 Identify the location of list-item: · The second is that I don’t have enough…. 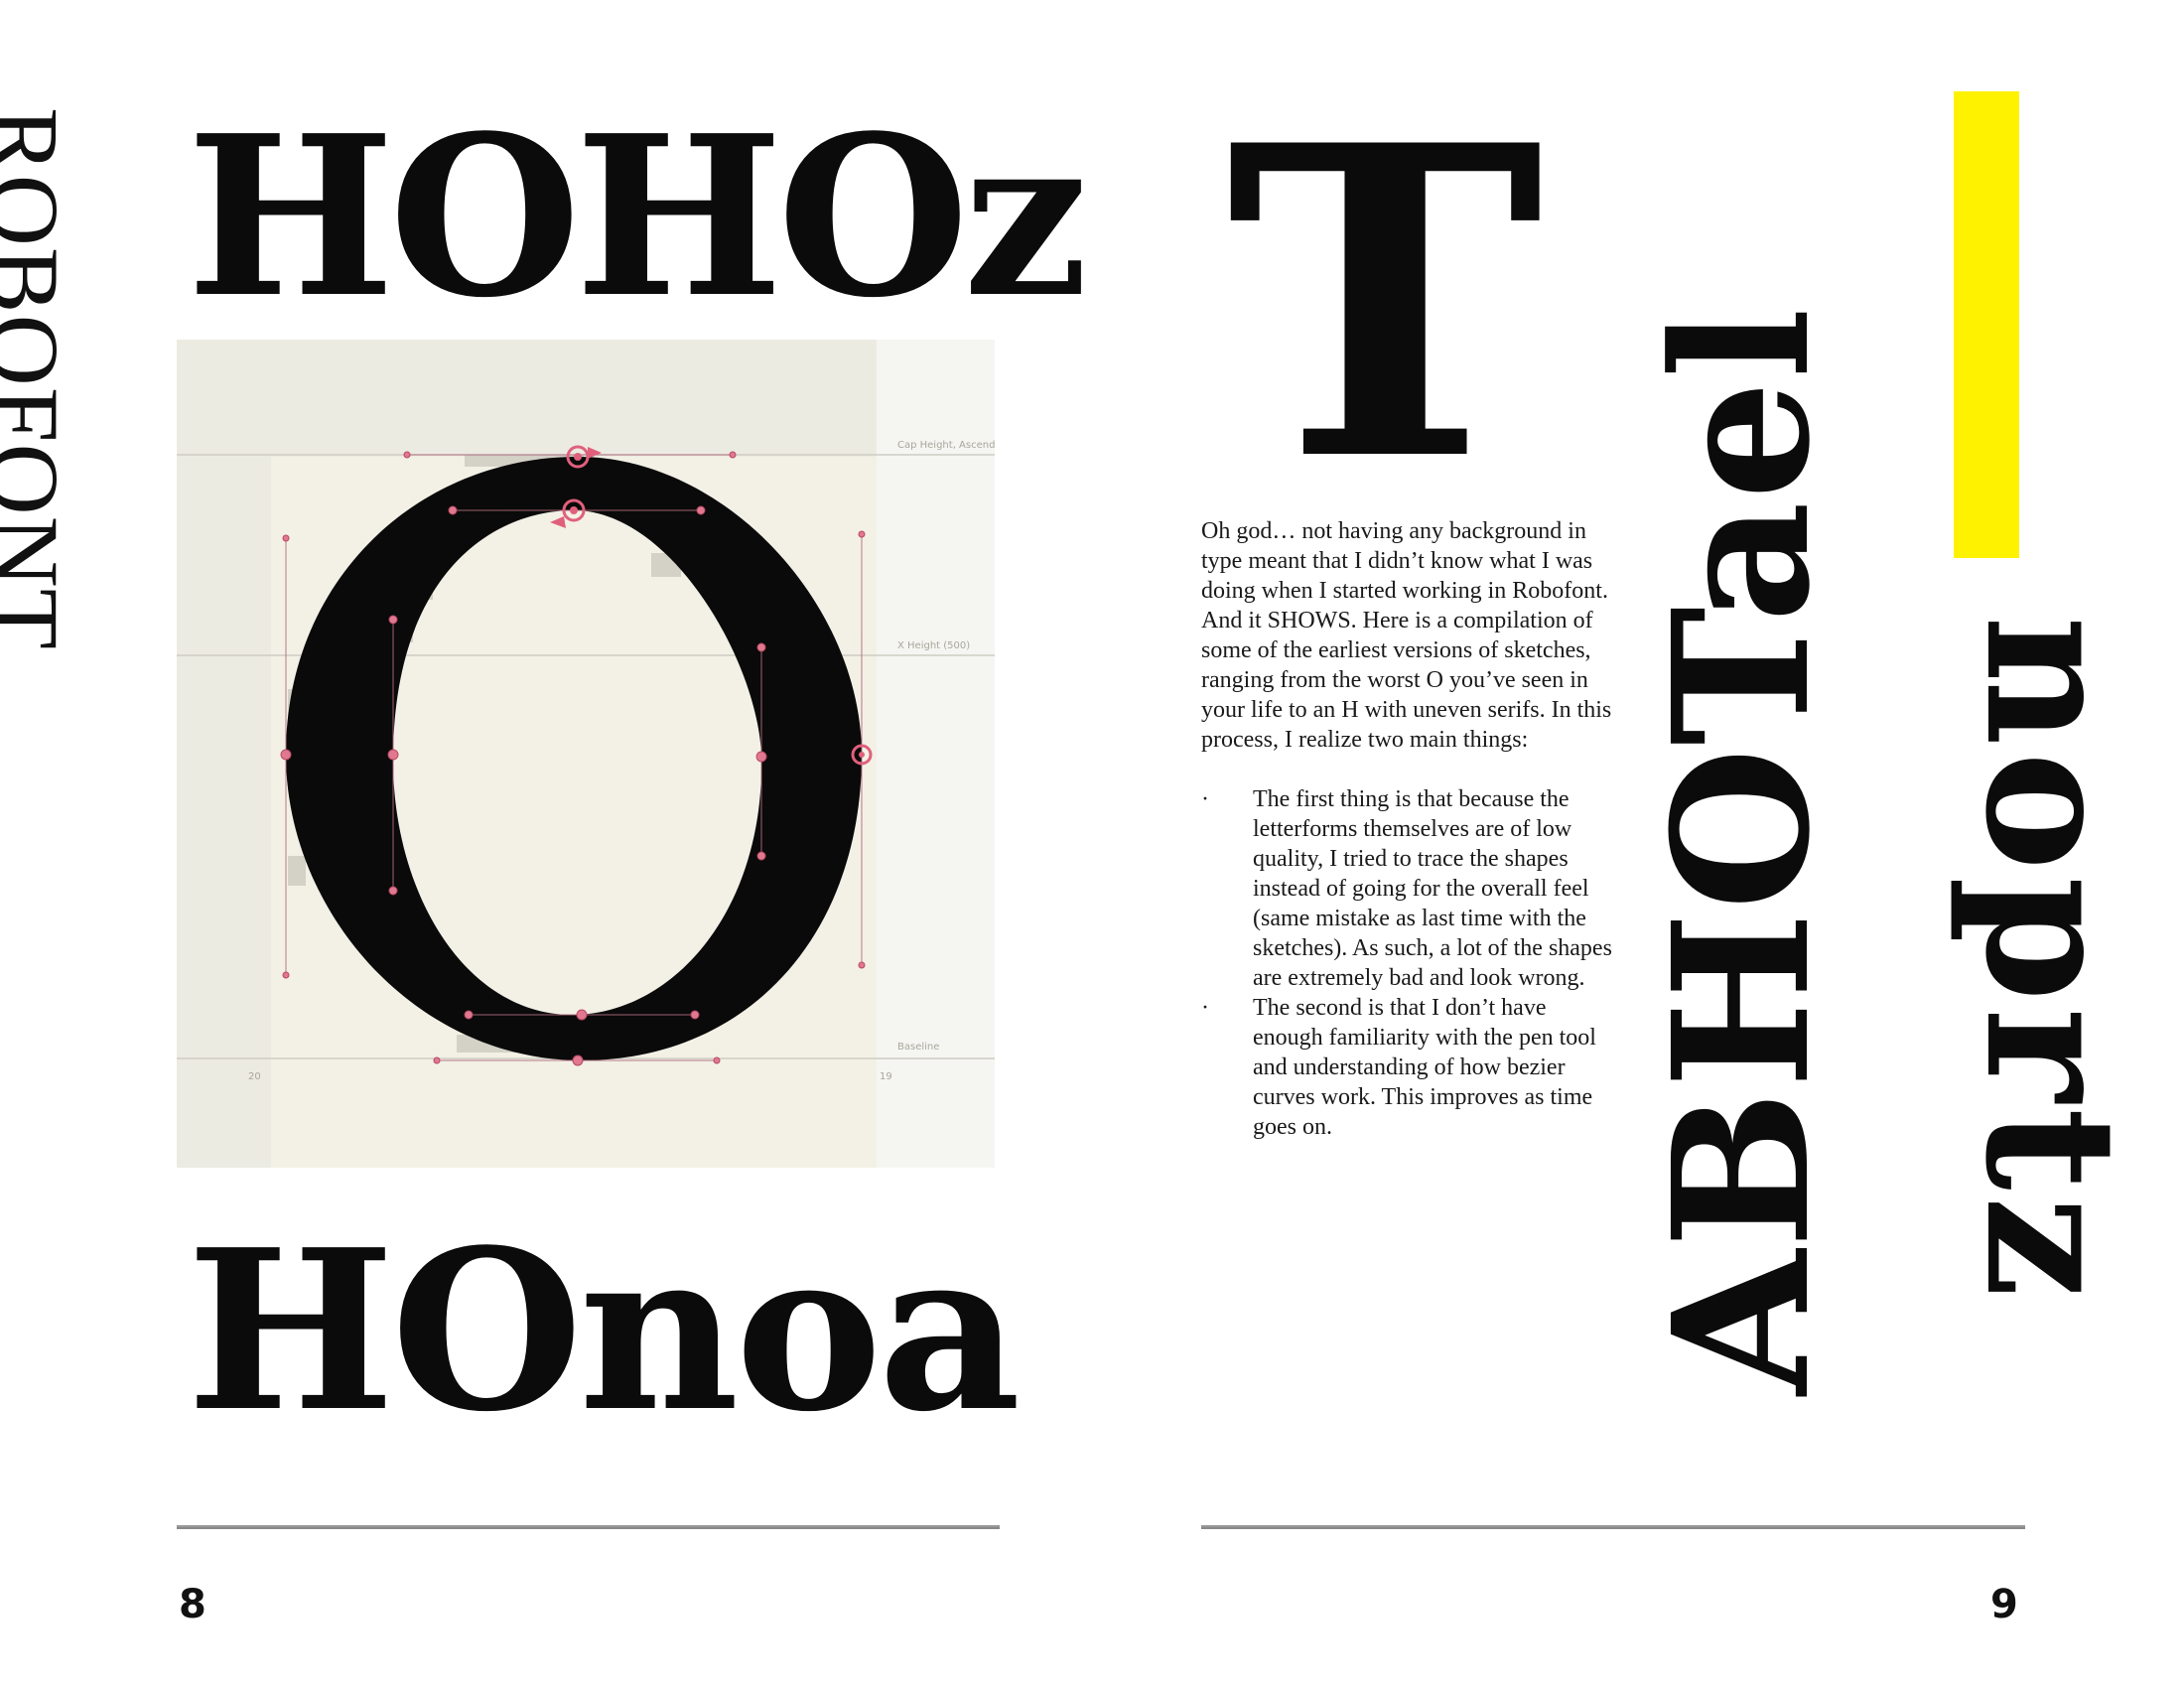
(1409, 1067).